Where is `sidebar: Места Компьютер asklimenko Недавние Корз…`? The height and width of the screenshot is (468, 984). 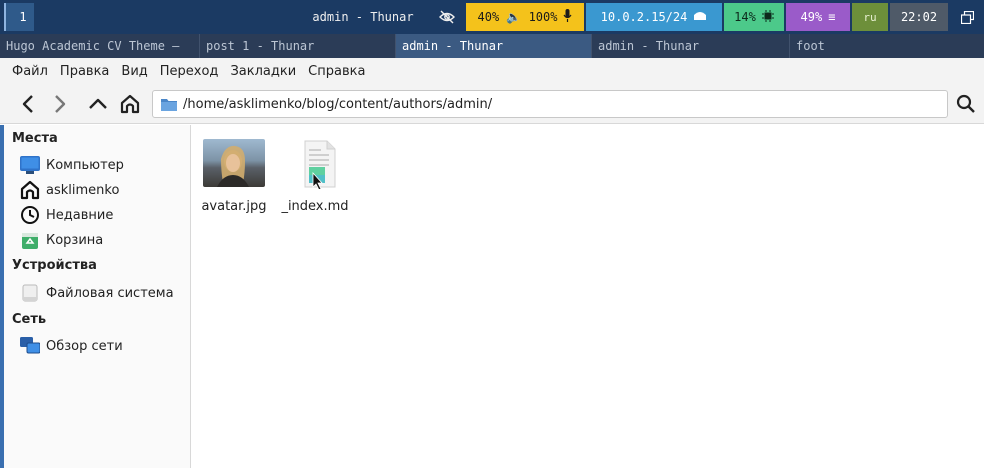 sidebar: Места Компьютер asklimenko Недавние Корз… is located at coordinates (95, 296).